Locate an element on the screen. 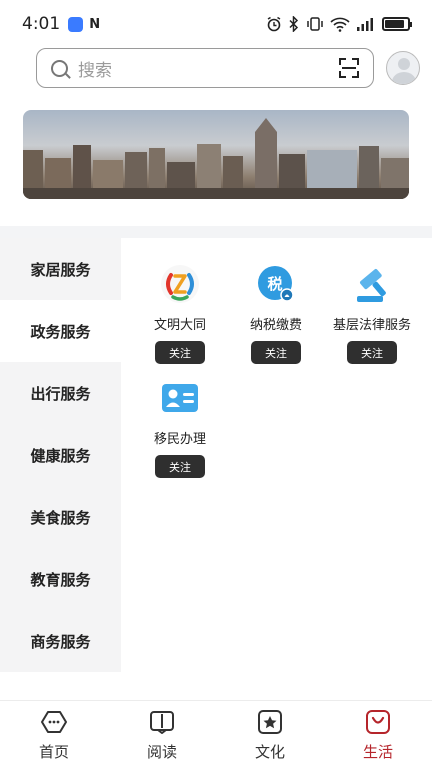 This screenshot has height=768, width=432. sidebar-item-home-services: 家居服务 is located at coordinates (60, 269).